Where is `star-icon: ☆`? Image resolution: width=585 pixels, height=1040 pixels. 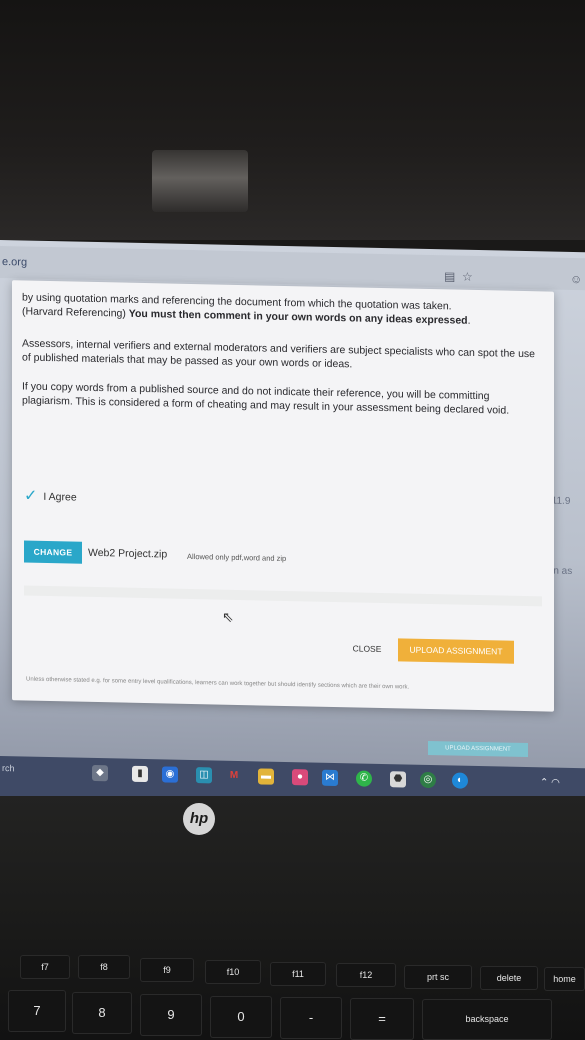 star-icon: ☆ is located at coordinates (467, 277).